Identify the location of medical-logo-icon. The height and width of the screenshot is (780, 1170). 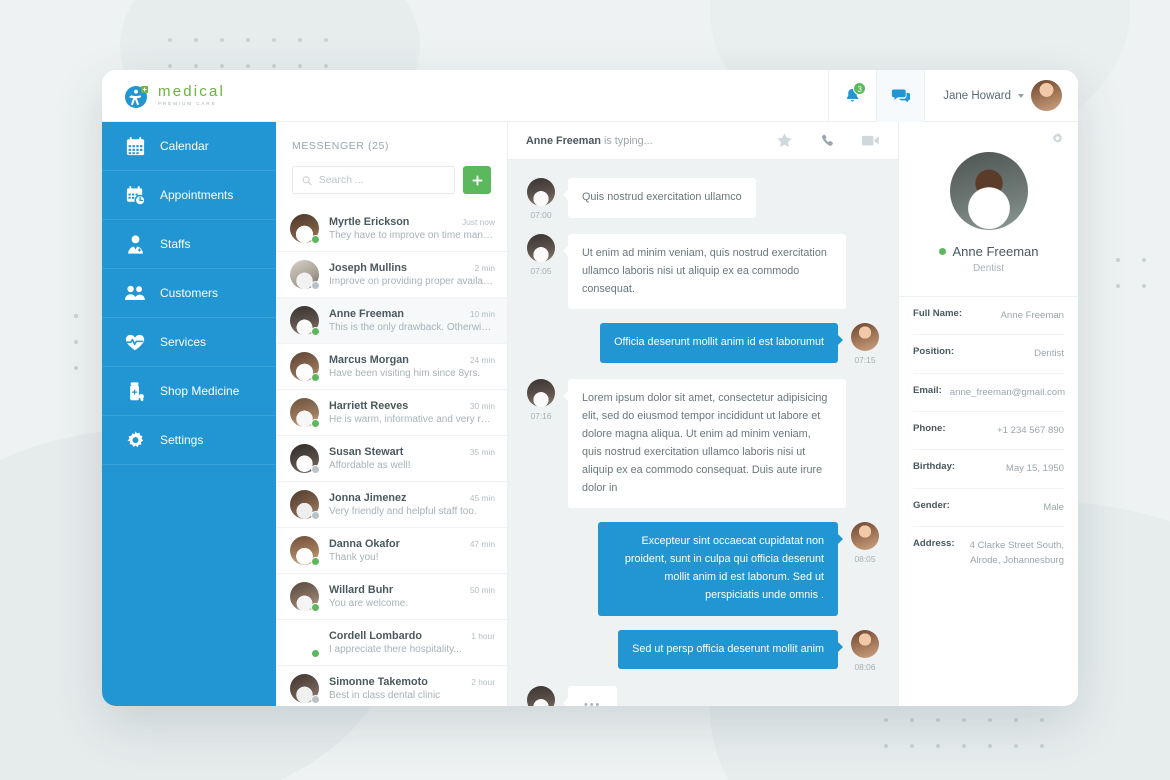
(137, 96).